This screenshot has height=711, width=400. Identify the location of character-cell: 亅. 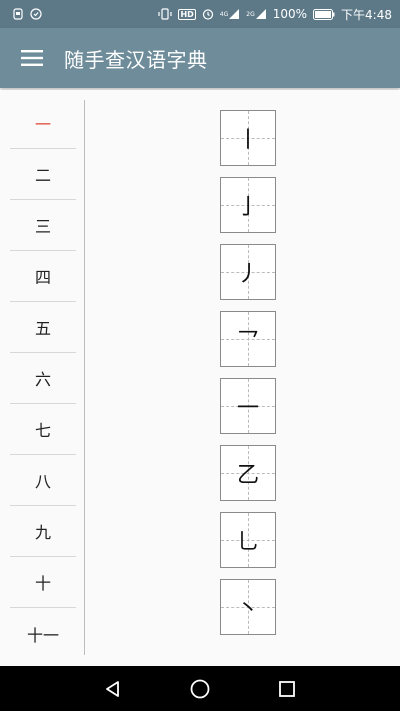
(248, 205).